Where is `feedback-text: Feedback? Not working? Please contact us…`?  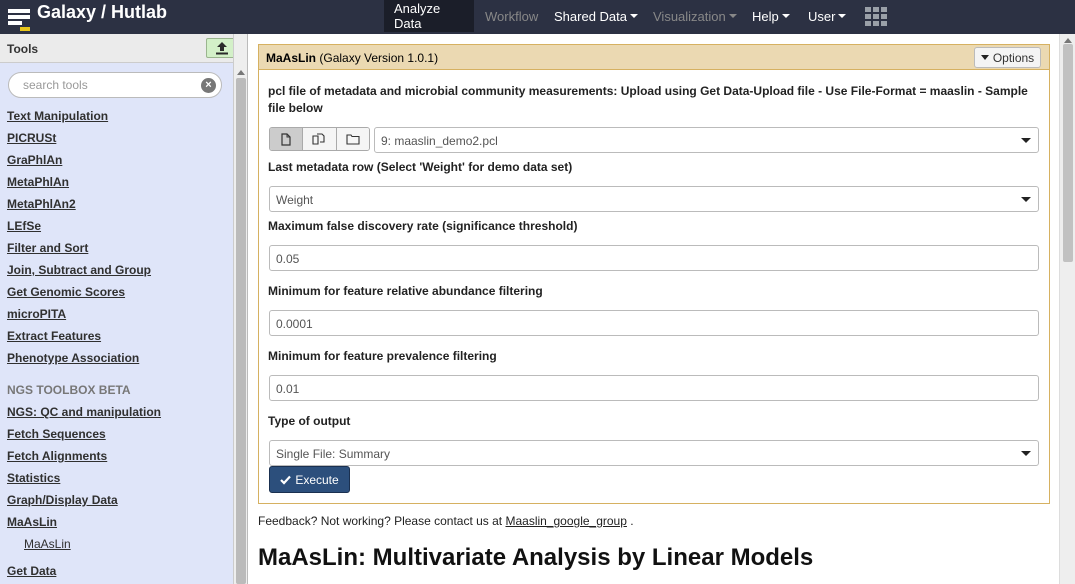 feedback-text: Feedback? Not working? Please contact us… is located at coordinates (446, 521).